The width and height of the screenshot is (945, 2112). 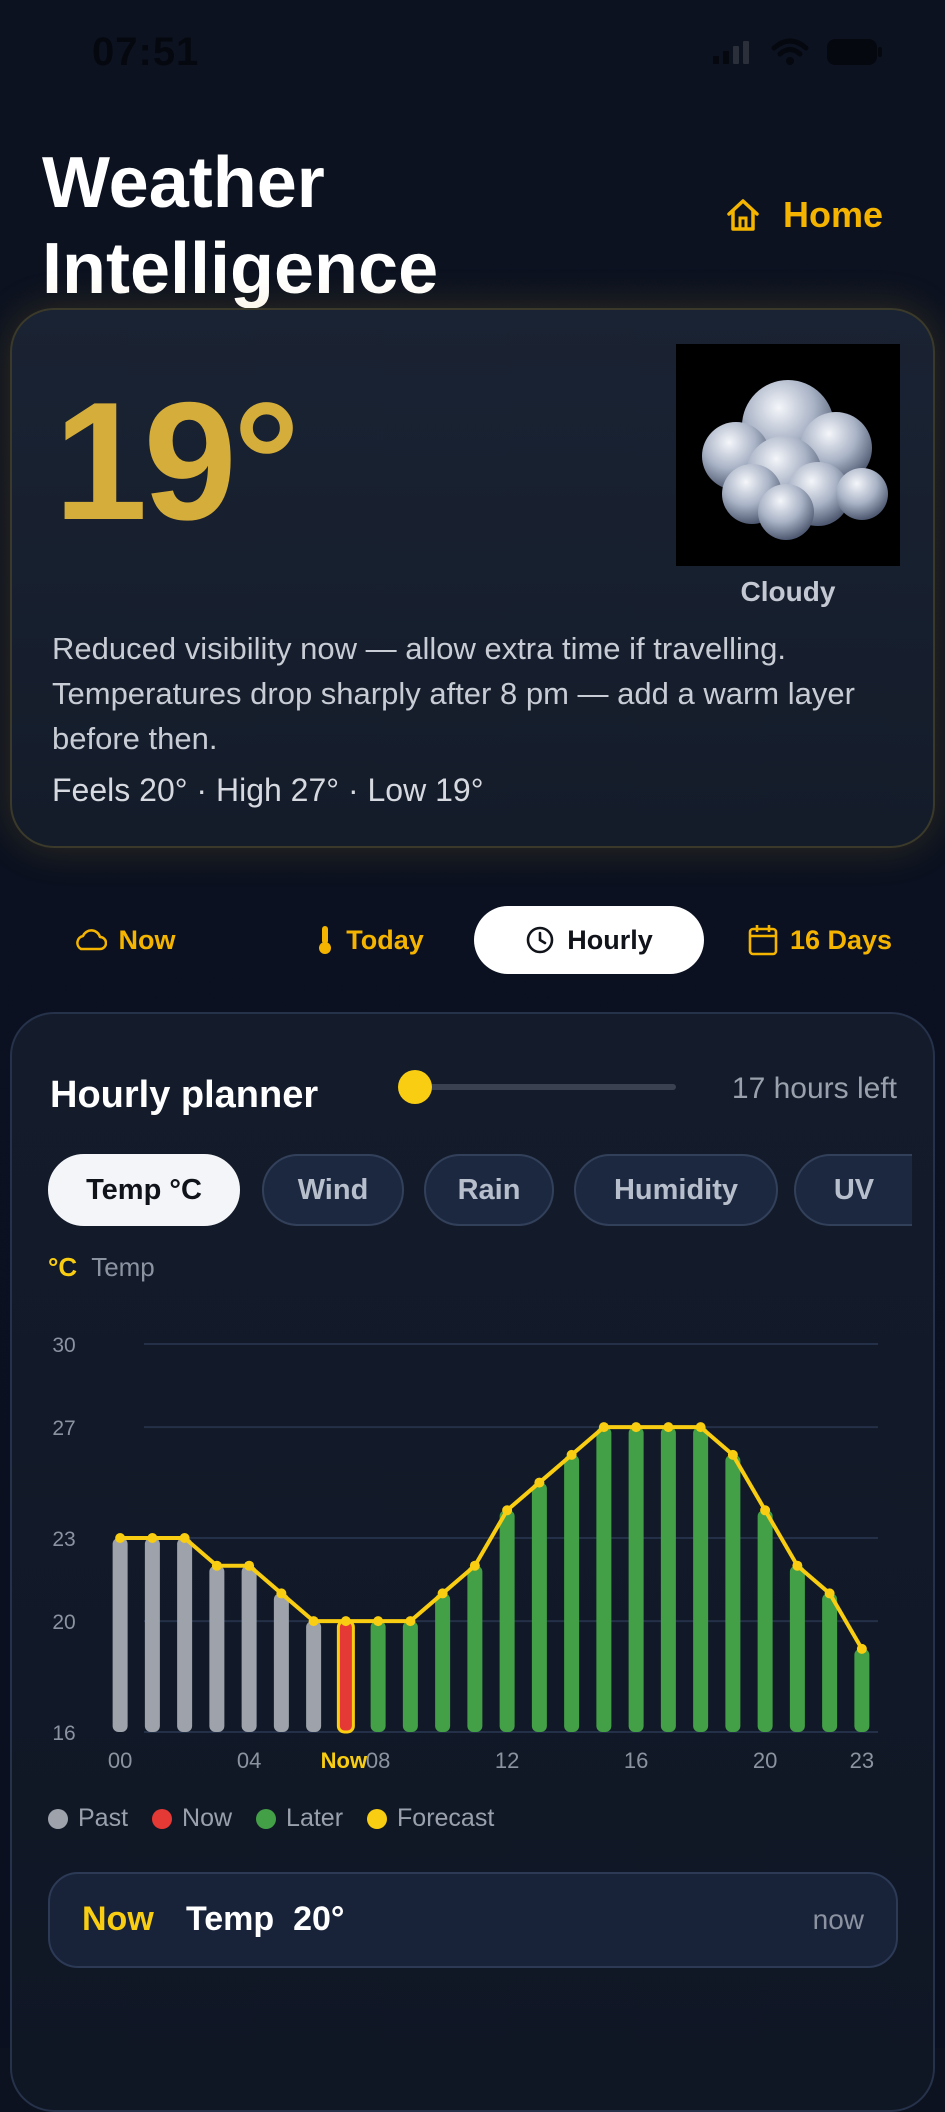 What do you see at coordinates (854, 52) in the screenshot?
I see `battery-icon` at bounding box center [854, 52].